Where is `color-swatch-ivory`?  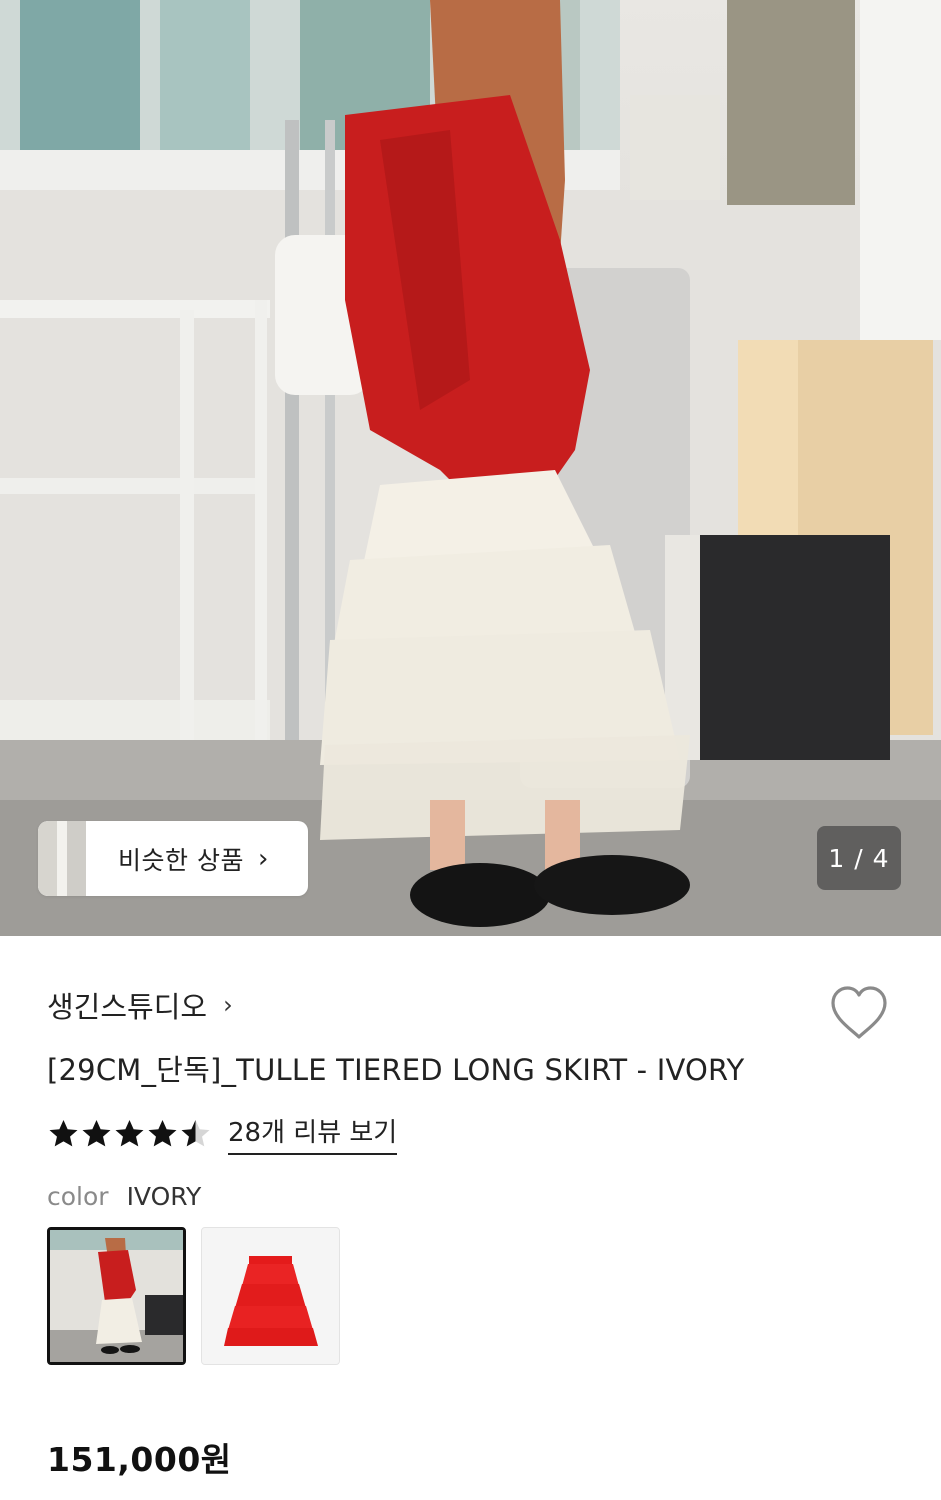 color-swatch-ivory is located at coordinates (116, 1296).